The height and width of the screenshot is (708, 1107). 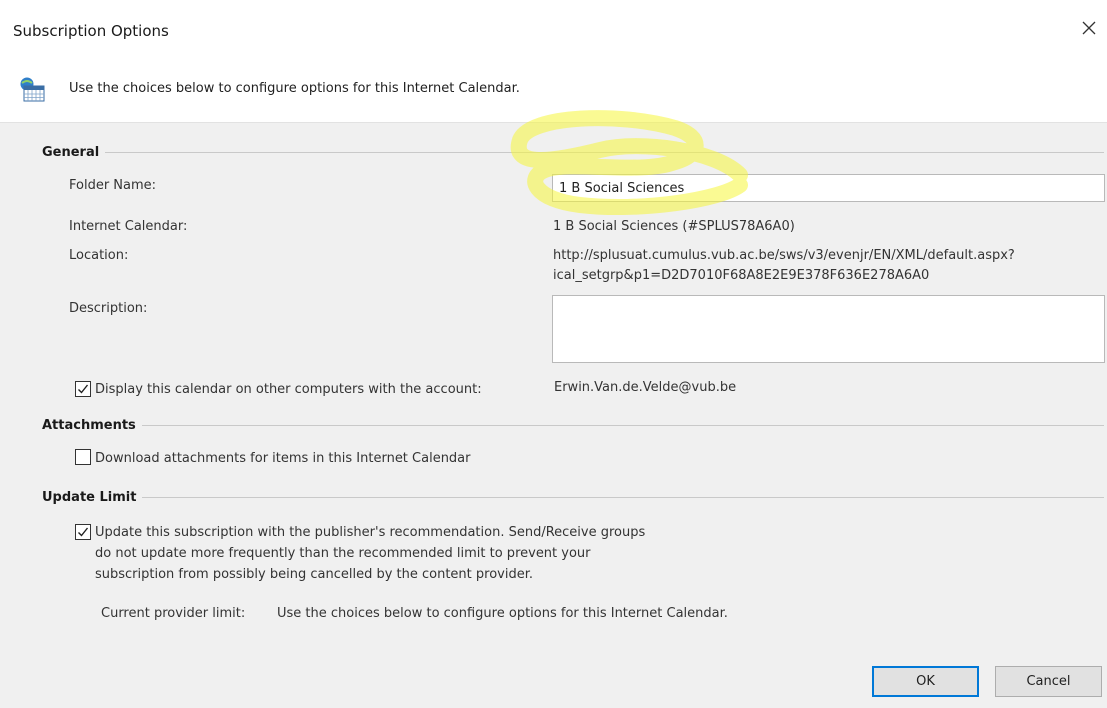 What do you see at coordinates (99, 255) in the screenshot?
I see `location-label: Location:` at bounding box center [99, 255].